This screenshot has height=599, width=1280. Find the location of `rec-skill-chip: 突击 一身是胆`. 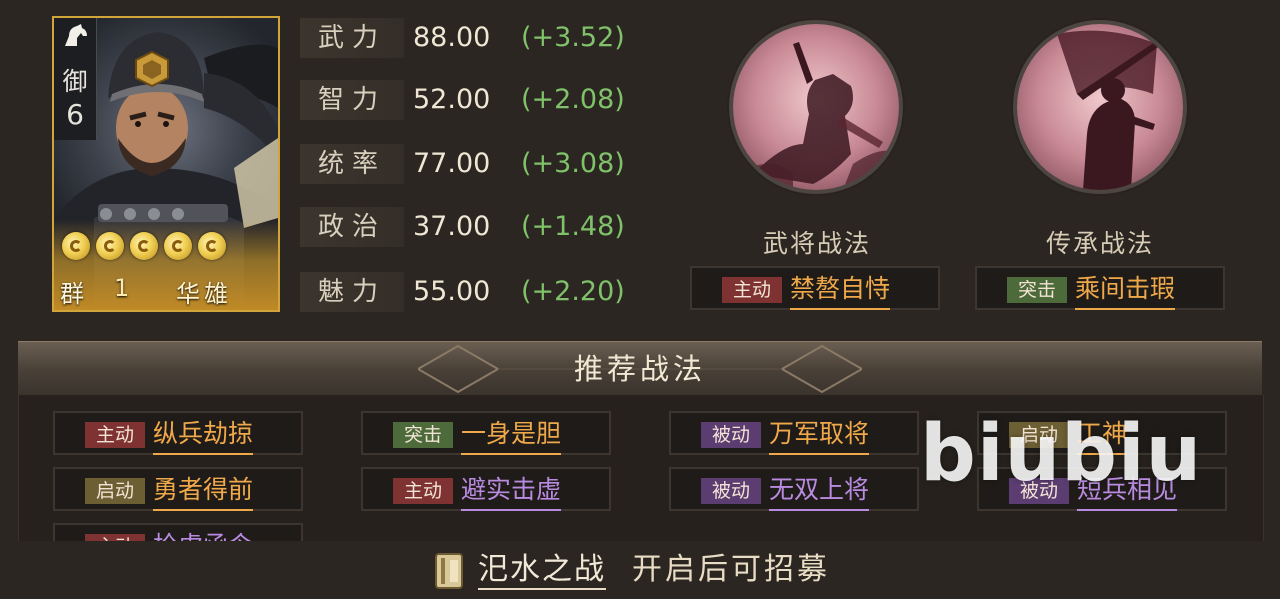

rec-skill-chip: 突击 一身是胆 is located at coordinates (486, 433).